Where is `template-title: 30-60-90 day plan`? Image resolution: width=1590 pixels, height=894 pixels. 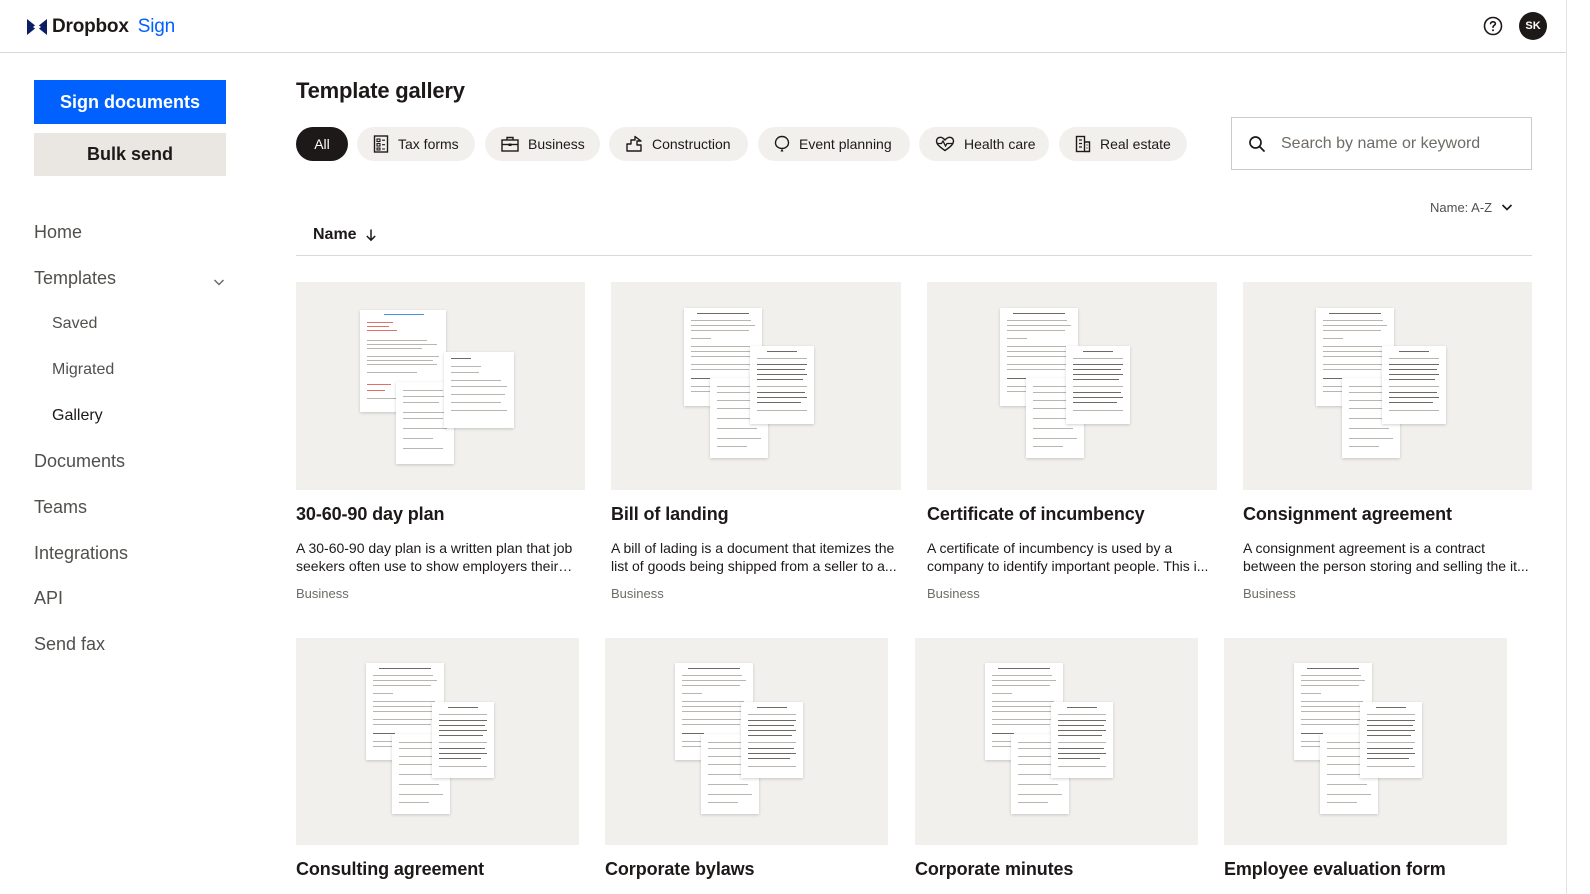 template-title: 30-60-90 day plan is located at coordinates (370, 514).